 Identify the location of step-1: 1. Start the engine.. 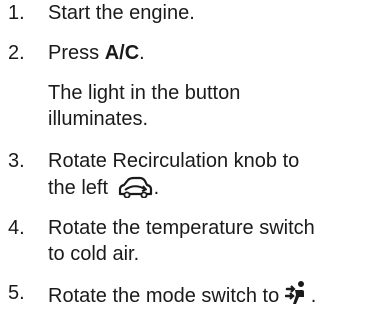
(97, 13).